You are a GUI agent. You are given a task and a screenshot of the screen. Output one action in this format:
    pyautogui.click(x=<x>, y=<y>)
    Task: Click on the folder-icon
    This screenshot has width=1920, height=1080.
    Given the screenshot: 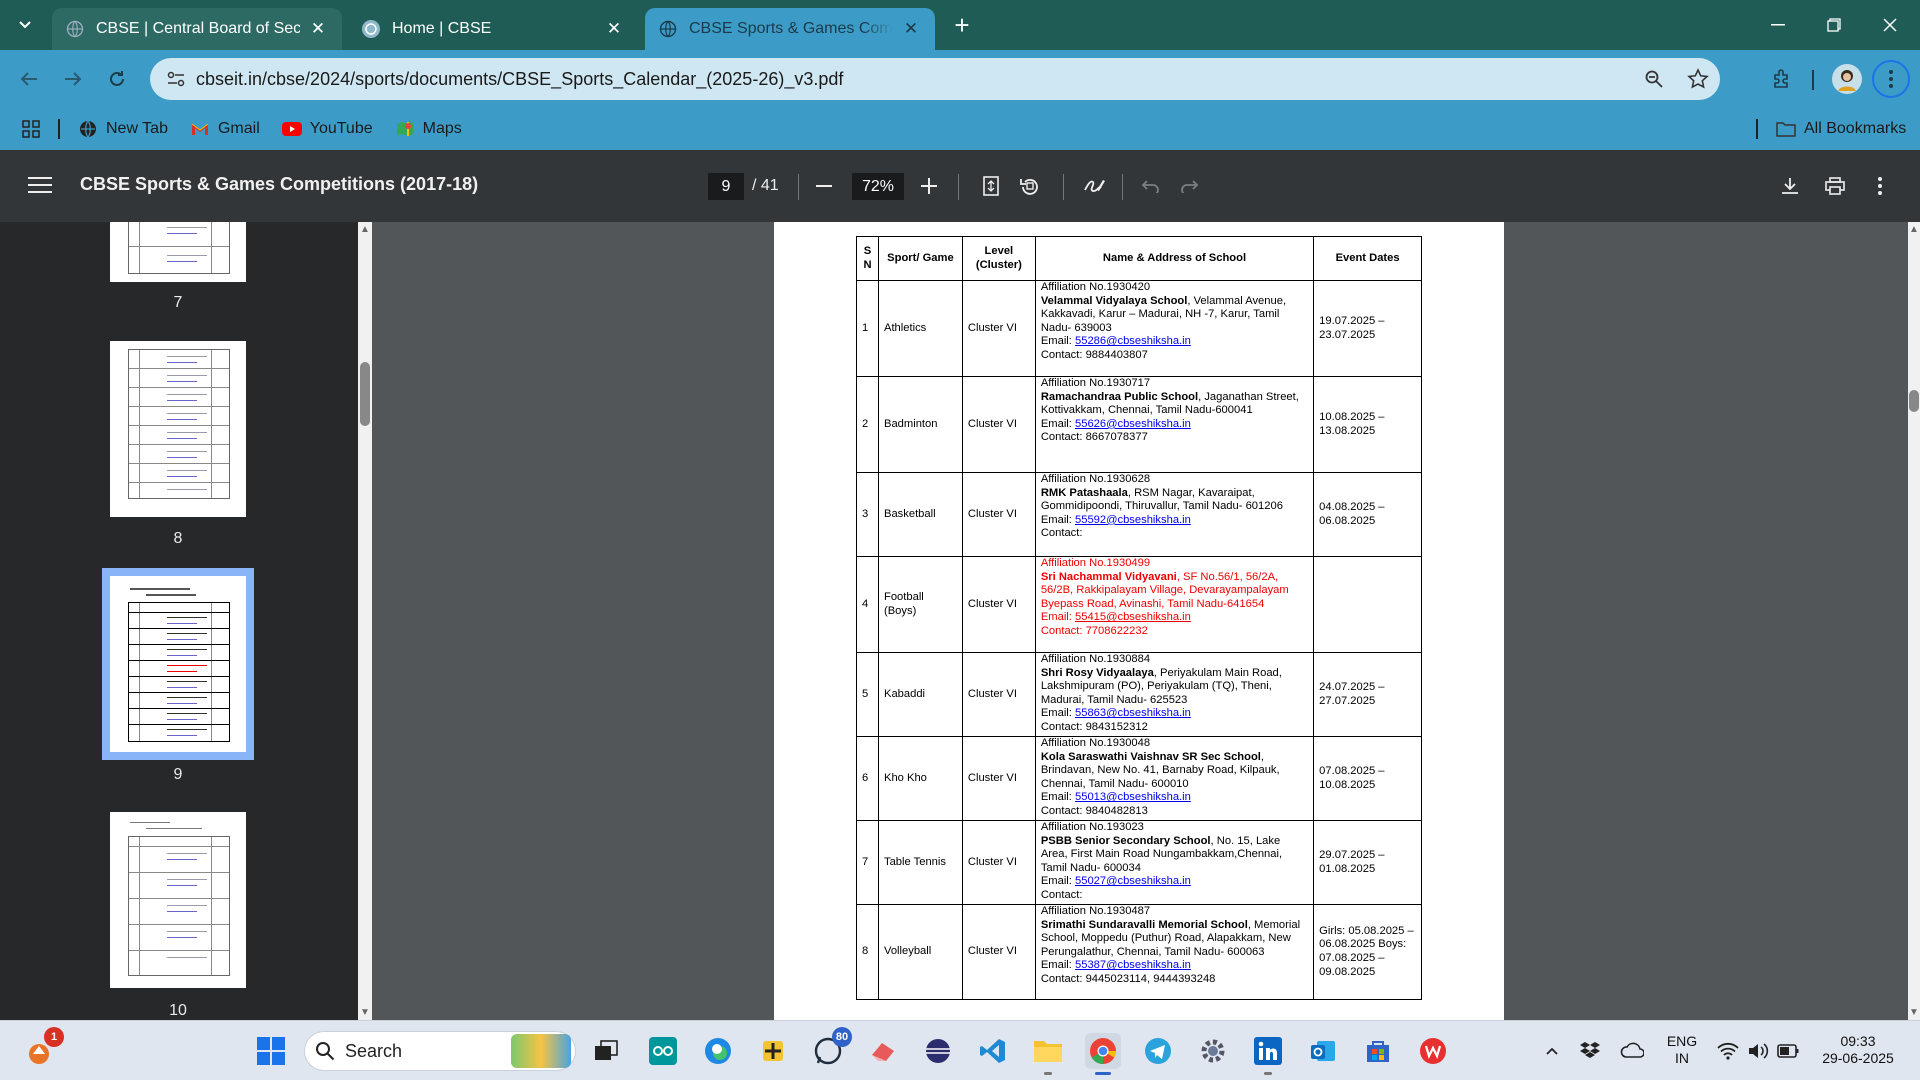 What is the action you would take?
    pyautogui.click(x=1786, y=129)
    